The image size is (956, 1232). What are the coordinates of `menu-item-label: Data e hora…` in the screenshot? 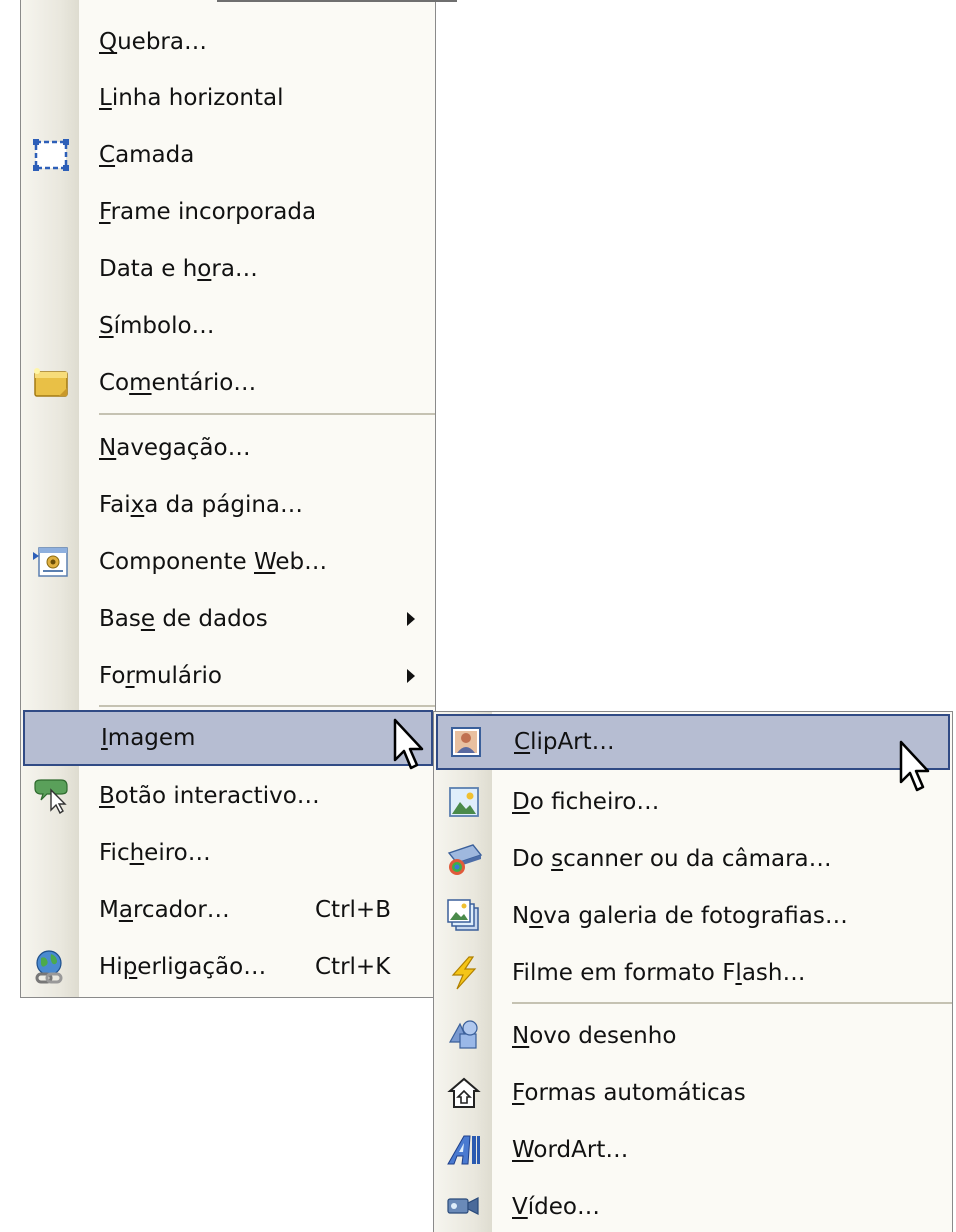 It's located at (178, 269).